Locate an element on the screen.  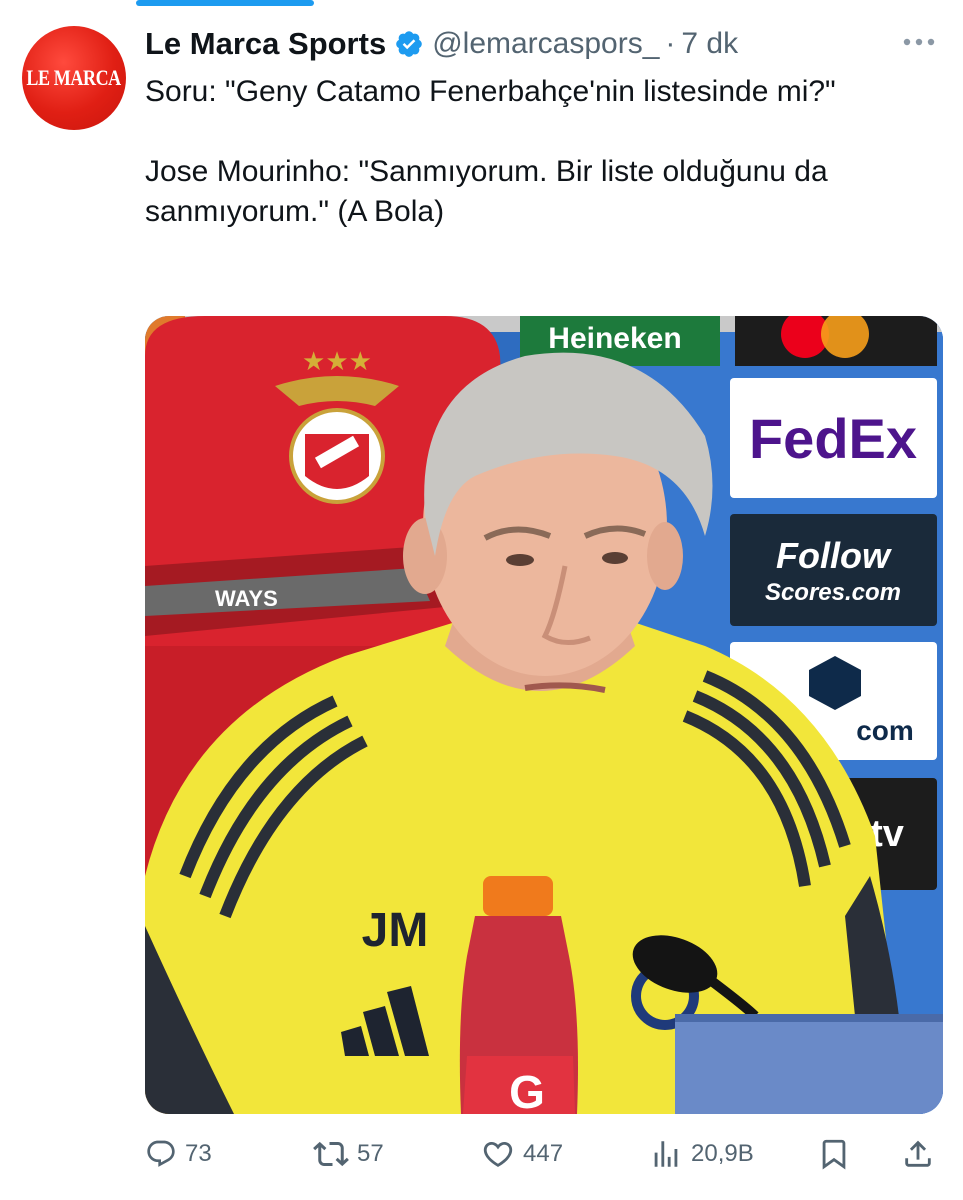
handle: @lemarcaspors_ is located at coordinates (545, 44).